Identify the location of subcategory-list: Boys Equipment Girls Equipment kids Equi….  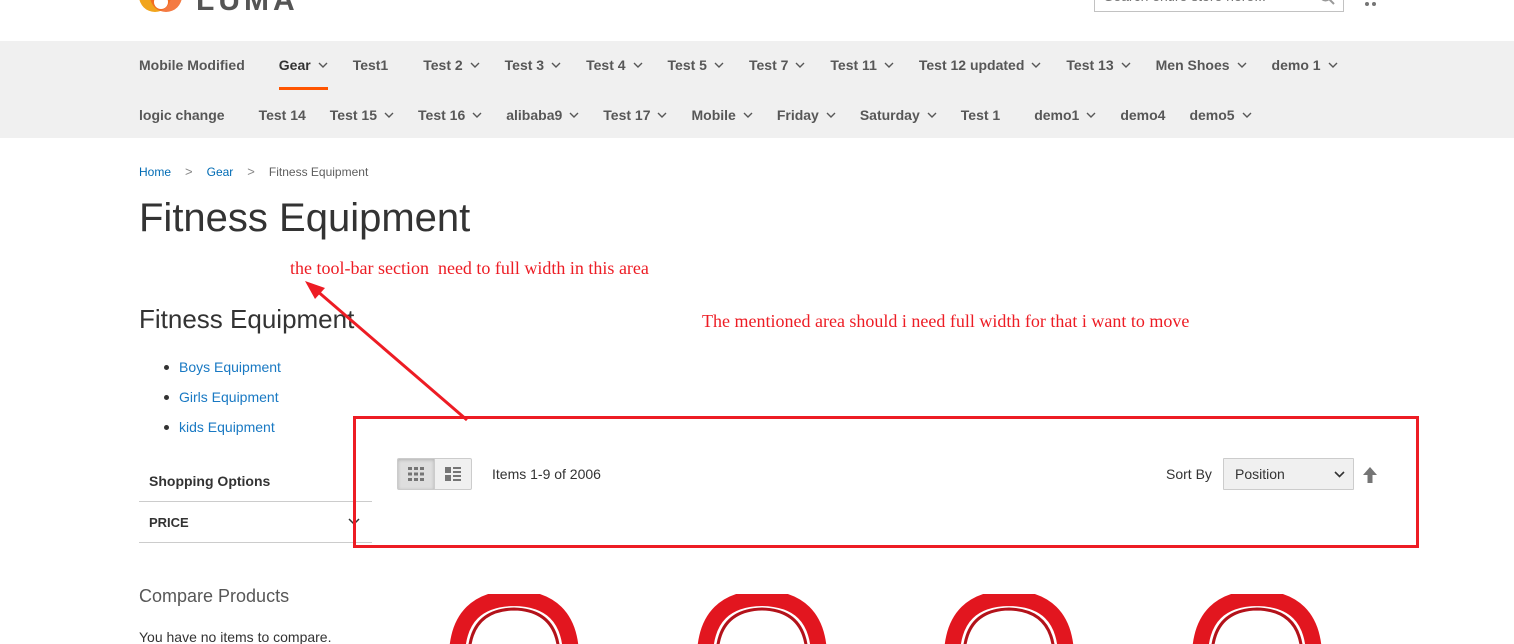
(220, 397).